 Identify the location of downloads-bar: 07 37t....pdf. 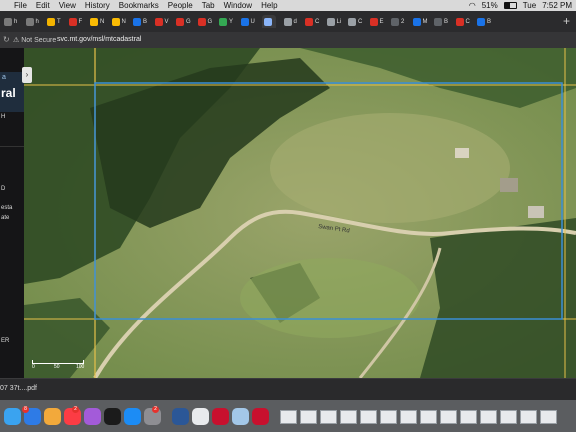
(288, 389).